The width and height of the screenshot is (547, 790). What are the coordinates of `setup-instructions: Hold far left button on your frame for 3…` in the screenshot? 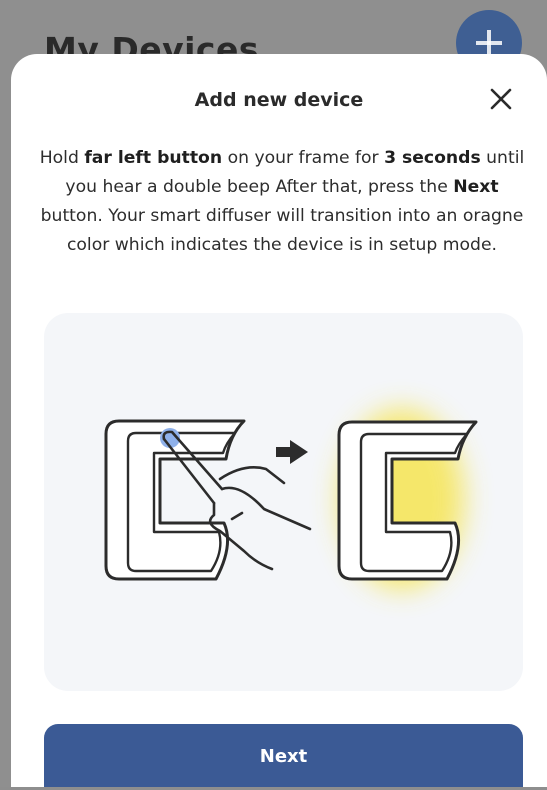 It's located at (282, 201).